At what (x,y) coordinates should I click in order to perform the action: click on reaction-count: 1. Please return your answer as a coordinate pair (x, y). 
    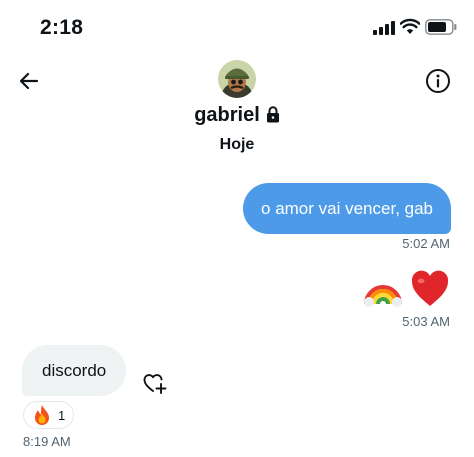
    Looking at the image, I should click on (62, 415).